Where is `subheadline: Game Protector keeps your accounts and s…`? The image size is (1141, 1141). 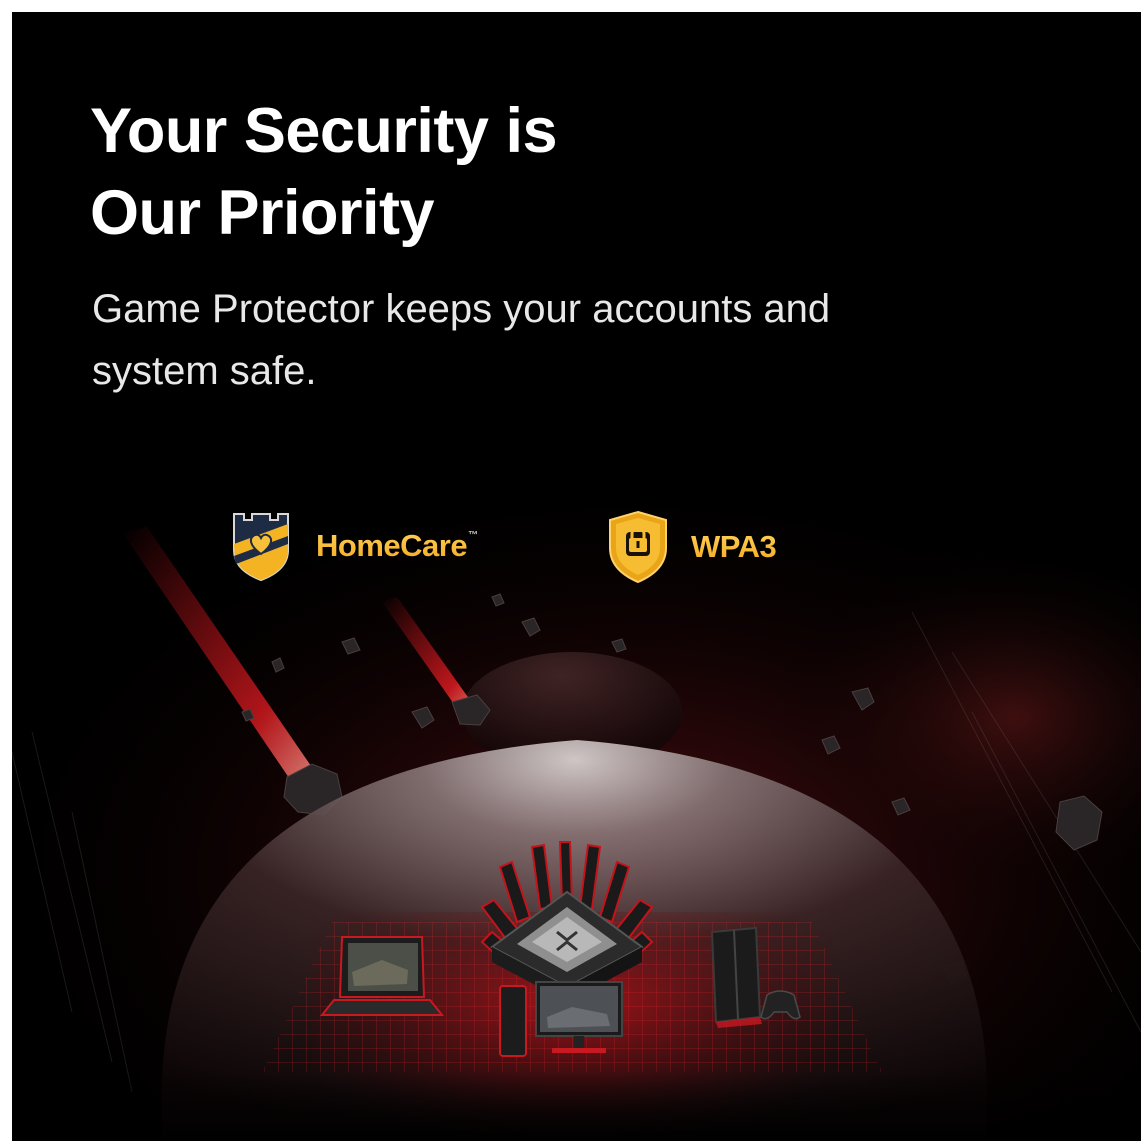
subheadline: Game Protector keeps your accounts and s… is located at coordinates (461, 340).